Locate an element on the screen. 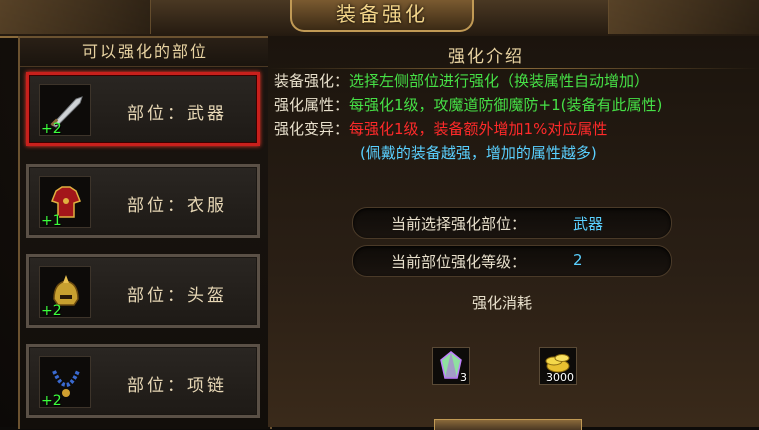 The height and width of the screenshot is (430, 759). enhance-button is located at coordinates (508, 424).